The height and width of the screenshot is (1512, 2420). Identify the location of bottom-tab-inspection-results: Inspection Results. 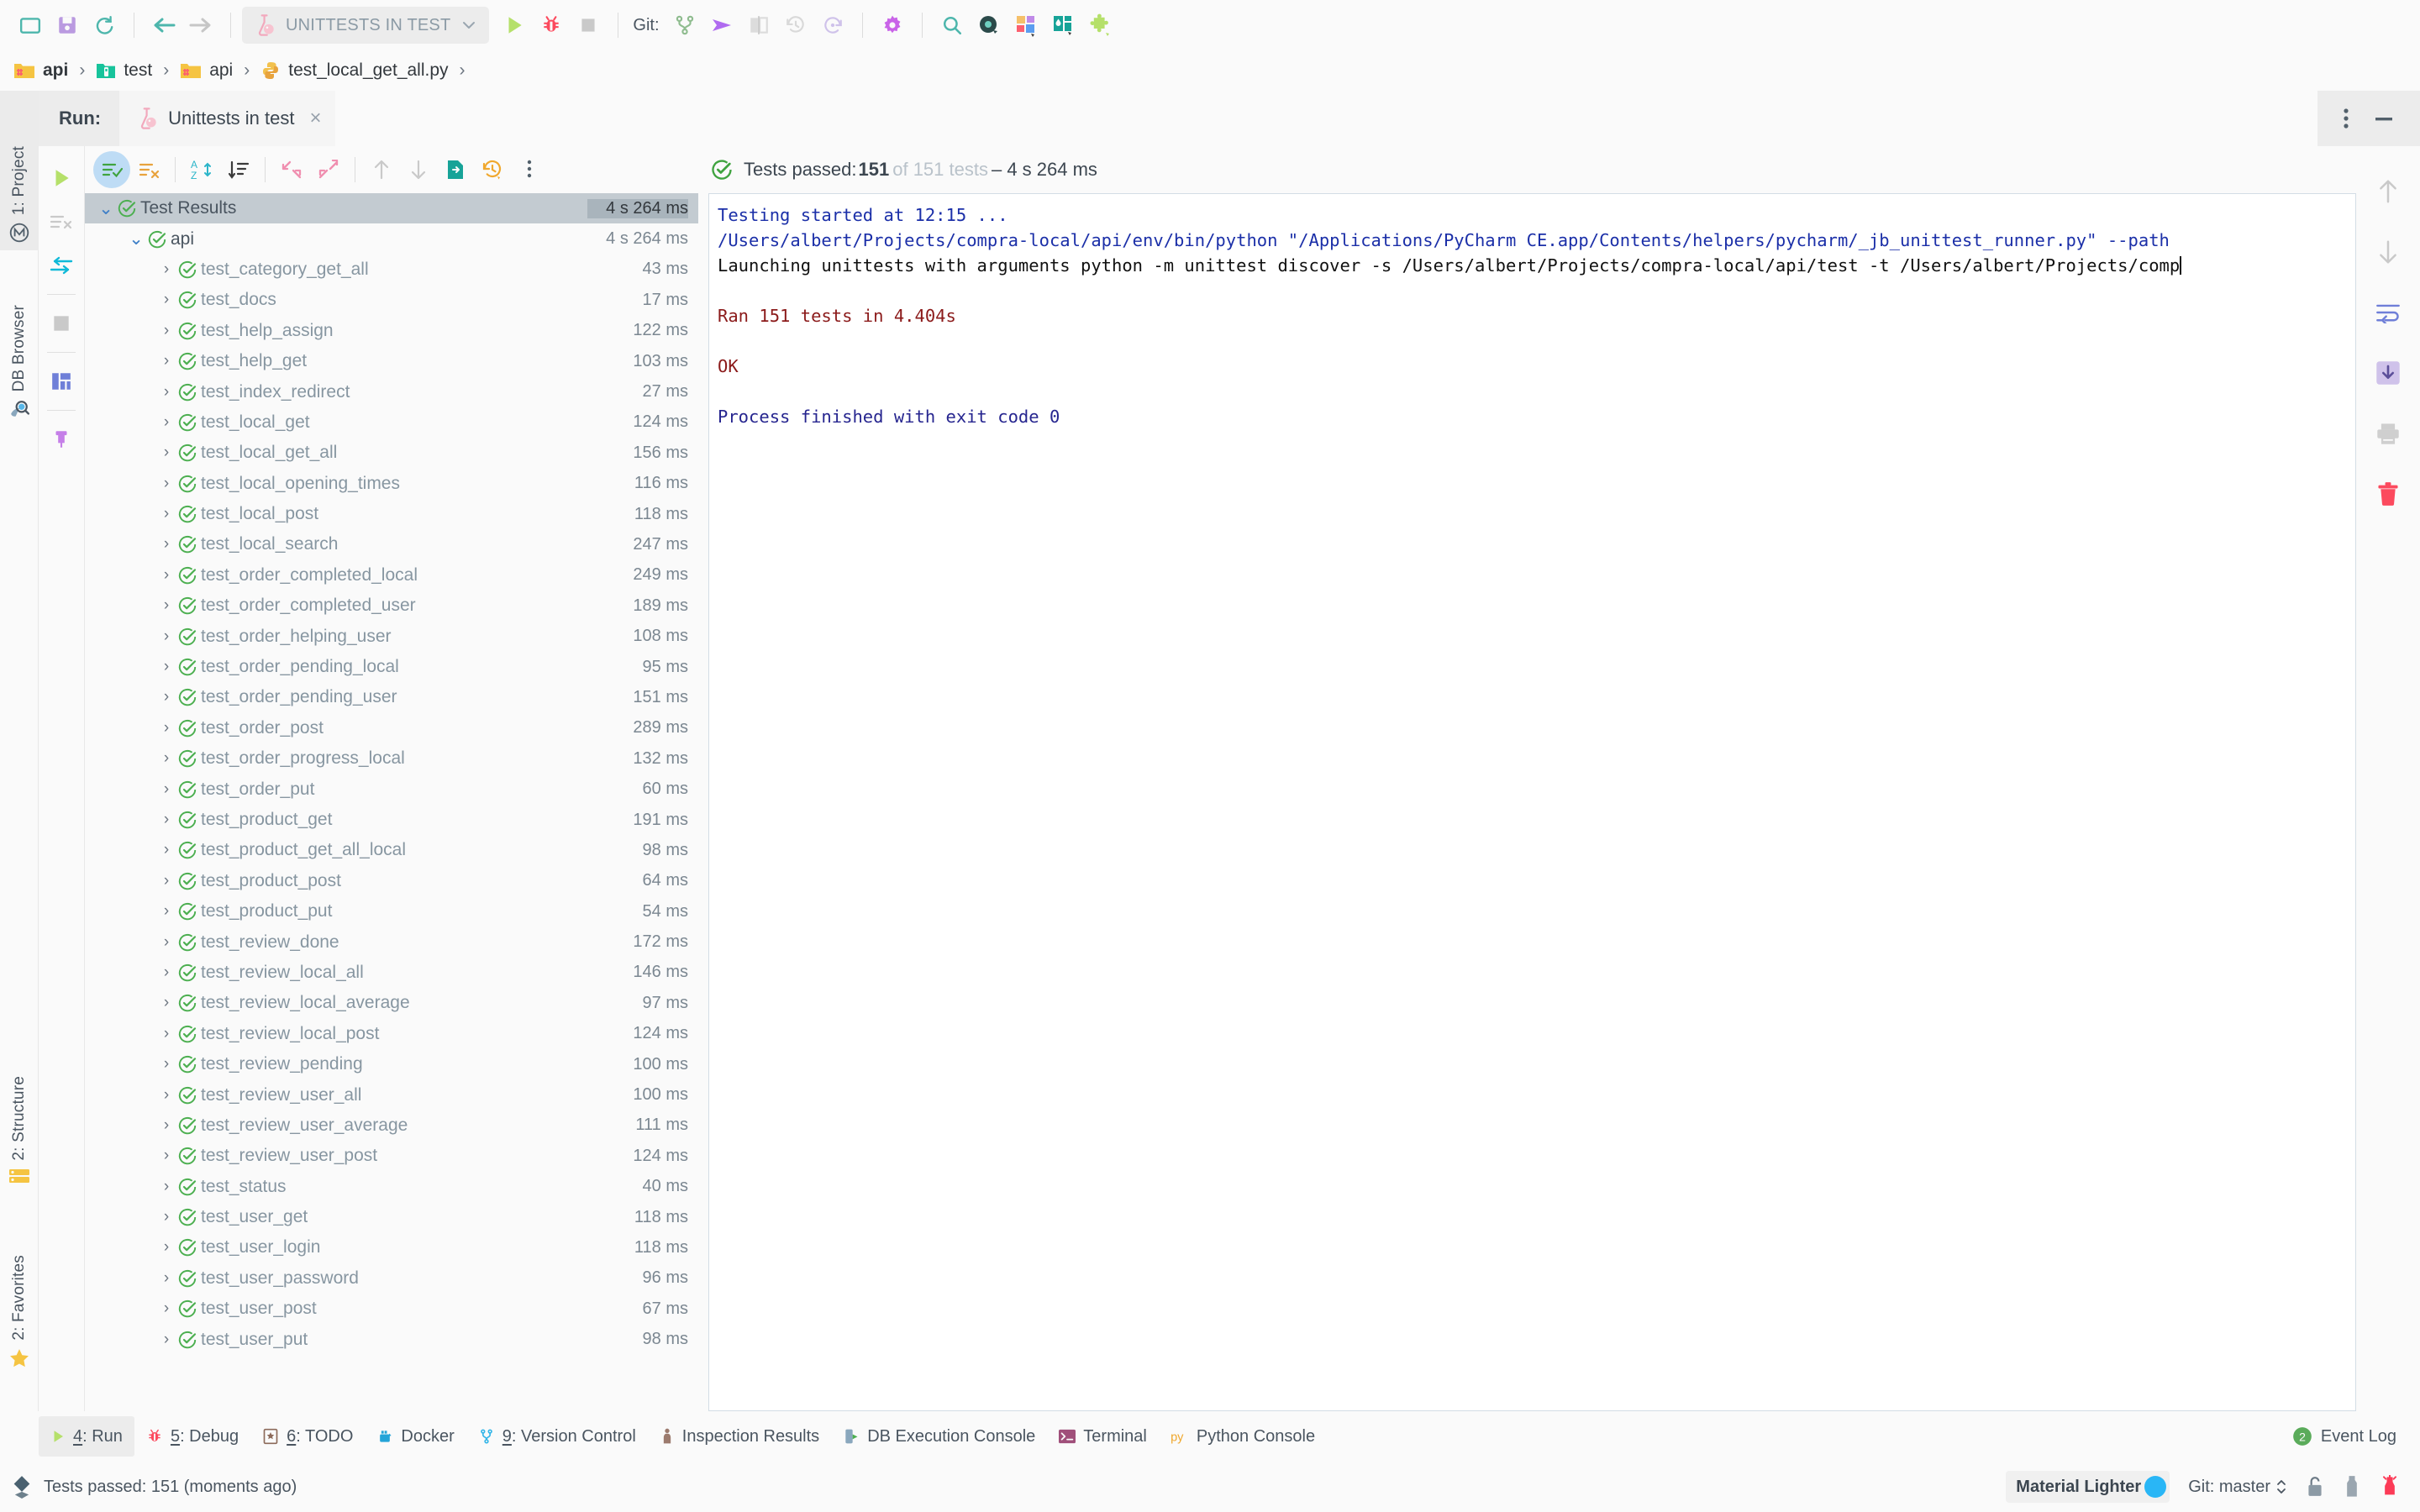
(739, 1436).